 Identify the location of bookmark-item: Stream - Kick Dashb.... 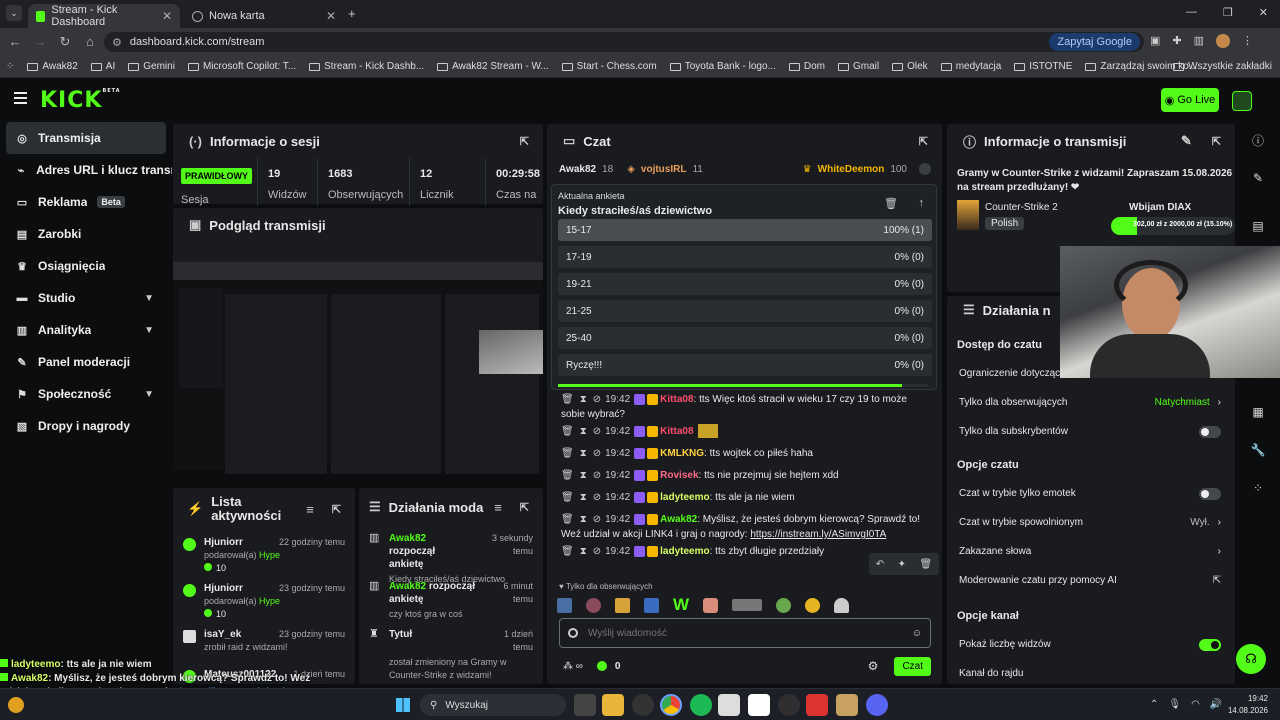
(366, 66).